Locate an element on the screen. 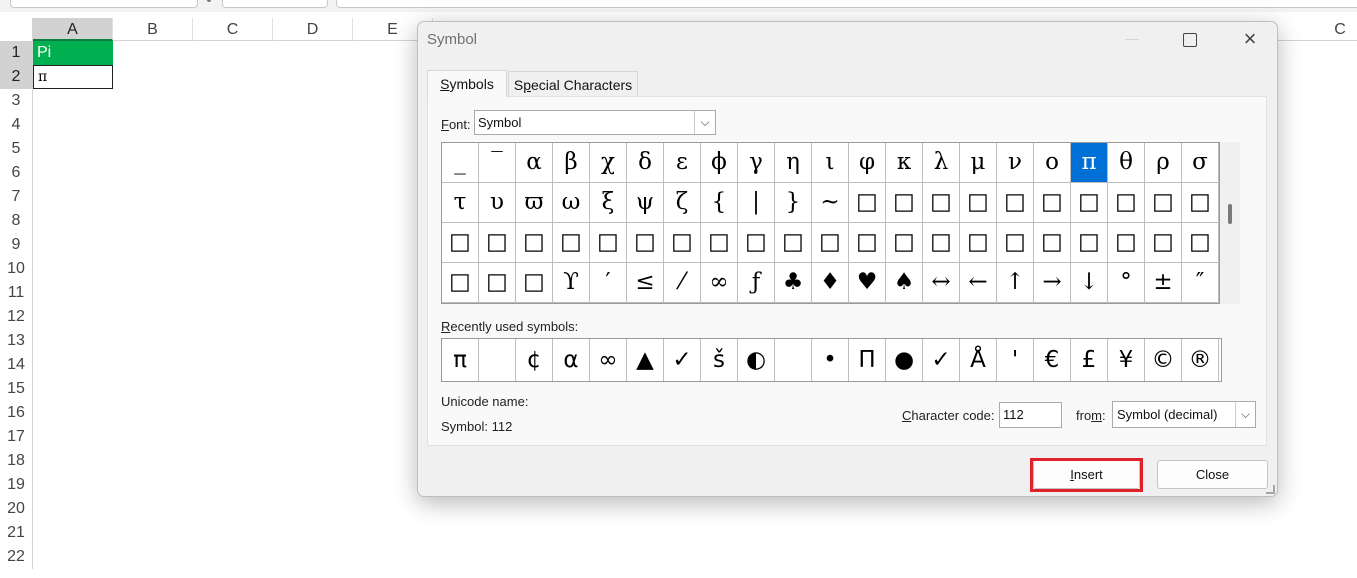 The image size is (1357, 578). symbol-cell: ξ is located at coordinates (608, 203).